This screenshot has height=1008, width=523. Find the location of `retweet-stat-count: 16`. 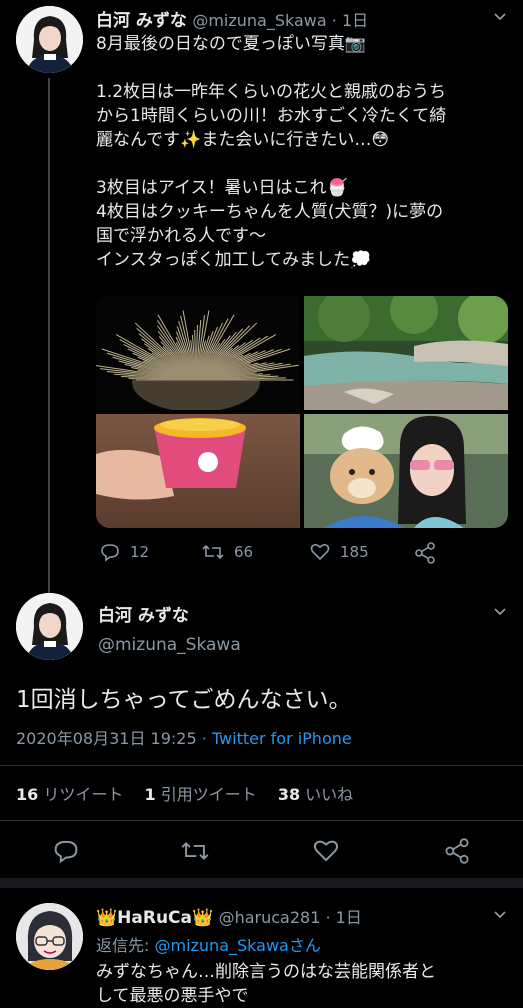

retweet-stat-count: 16 is located at coordinates (27, 794).